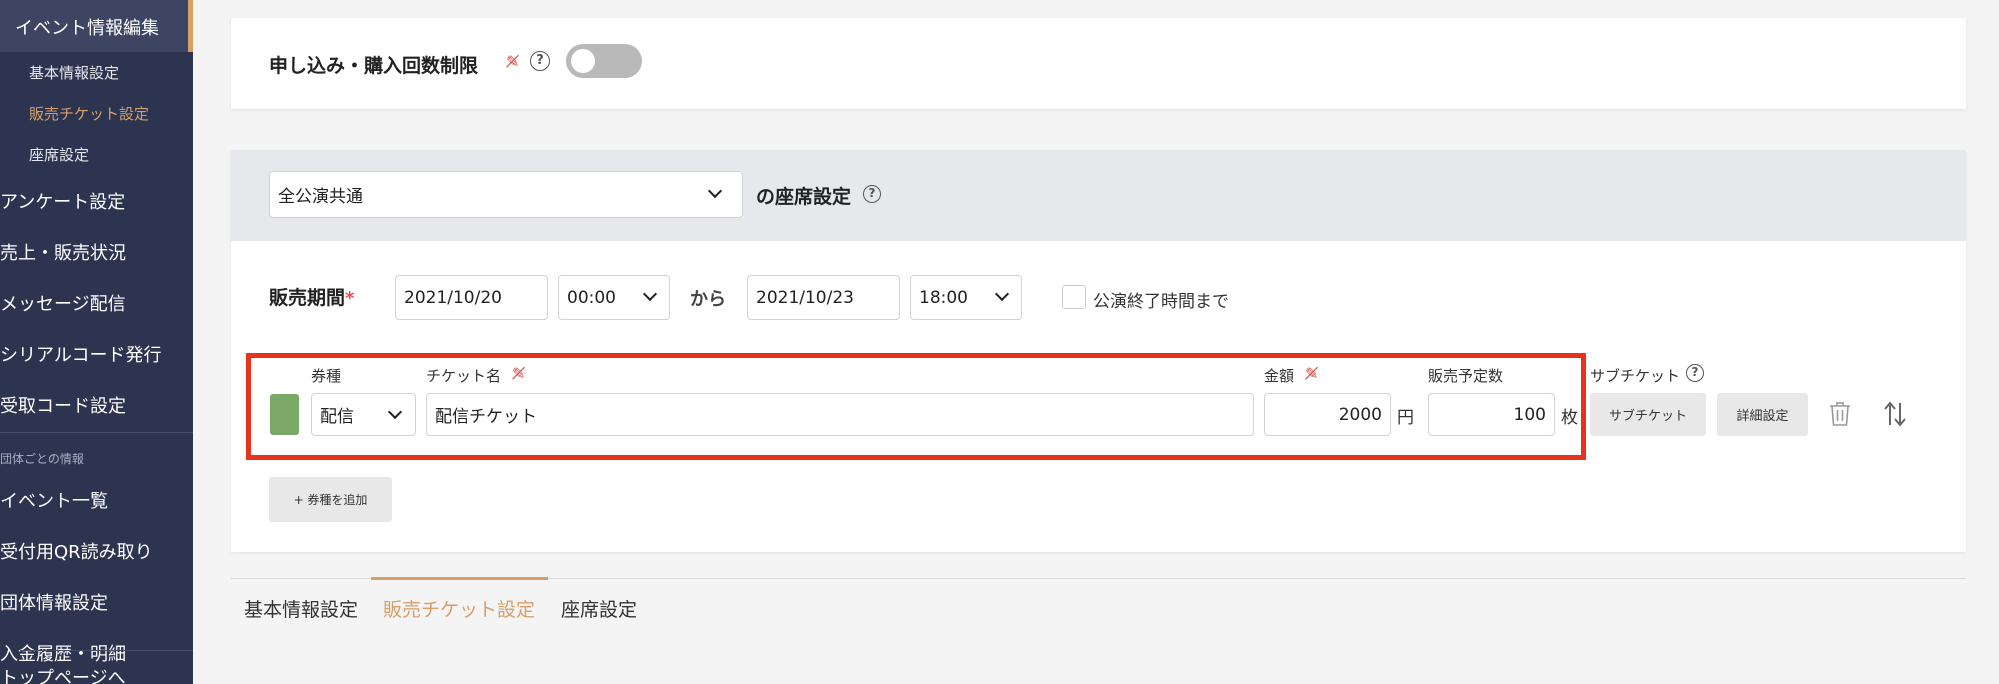 Image resolution: width=1999 pixels, height=684 pixels. What do you see at coordinates (76, 551) in the screenshot?
I see `sidebar-item-qr-reader: 受付用QR読み取り` at bounding box center [76, 551].